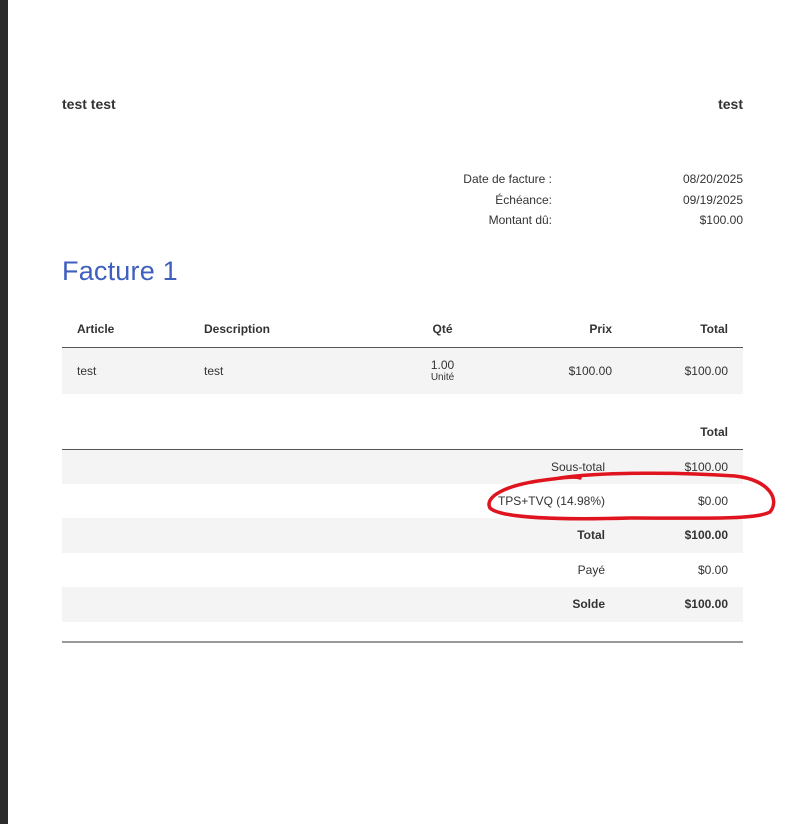 The width and height of the screenshot is (791, 824). What do you see at coordinates (402, 223) in the screenshot?
I see `meta-row-amount-due: Montant dû: $100.00` at bounding box center [402, 223].